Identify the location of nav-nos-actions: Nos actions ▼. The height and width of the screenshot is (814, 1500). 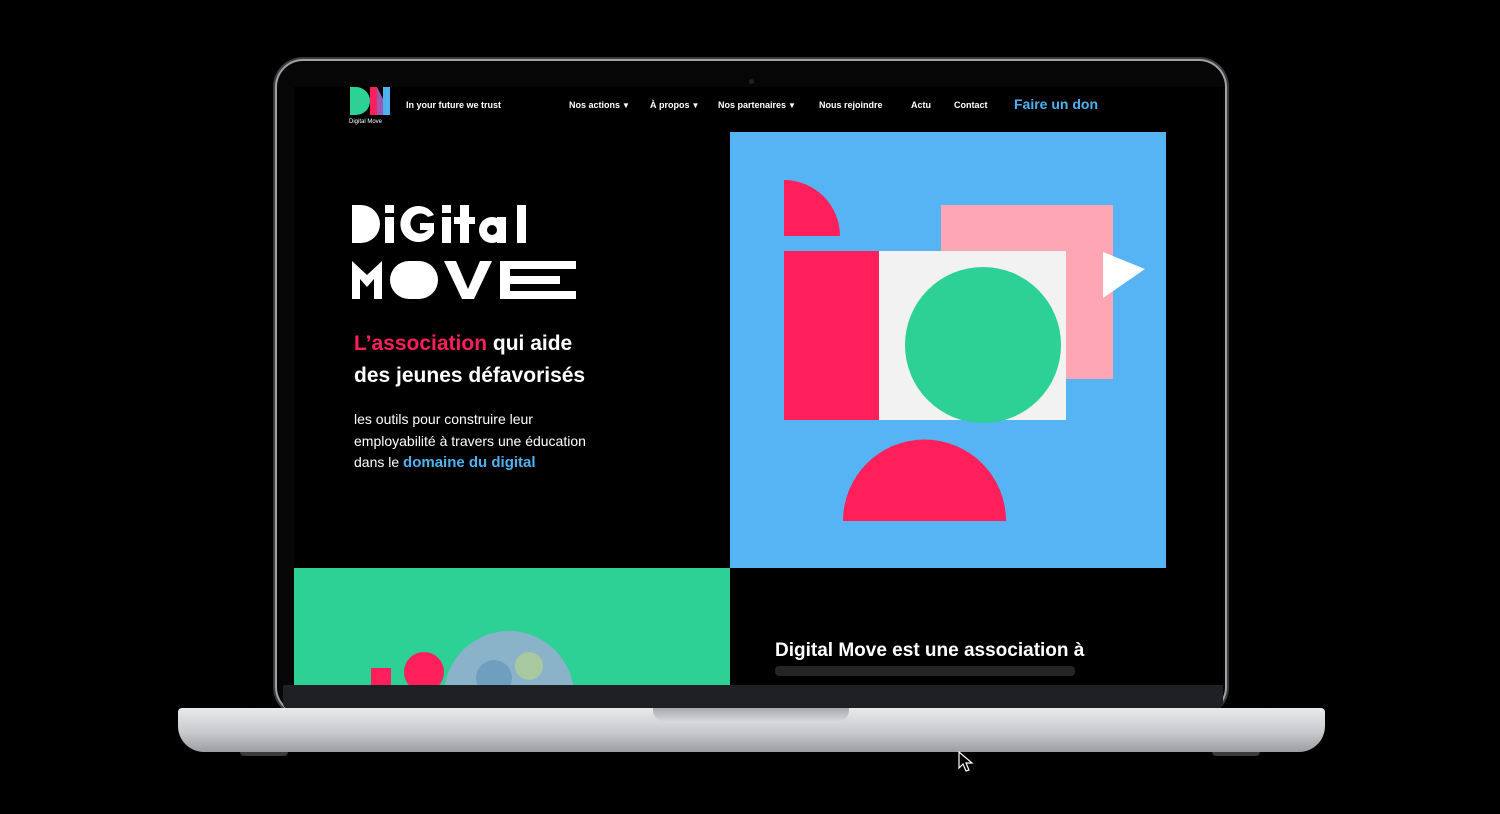
(599, 105).